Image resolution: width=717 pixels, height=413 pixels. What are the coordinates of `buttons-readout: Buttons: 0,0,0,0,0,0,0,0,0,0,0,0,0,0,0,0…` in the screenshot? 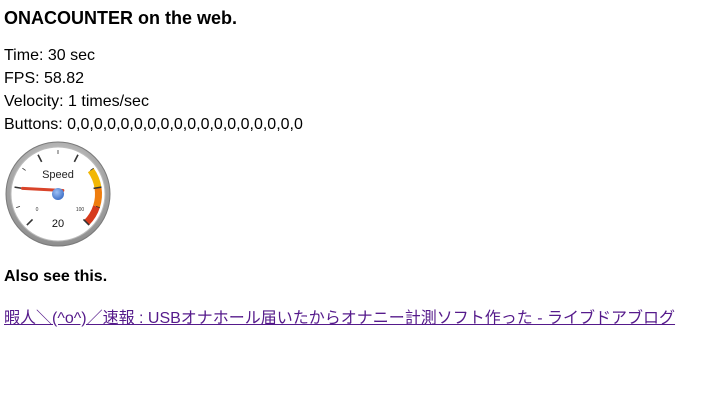 It's located at (153, 124).